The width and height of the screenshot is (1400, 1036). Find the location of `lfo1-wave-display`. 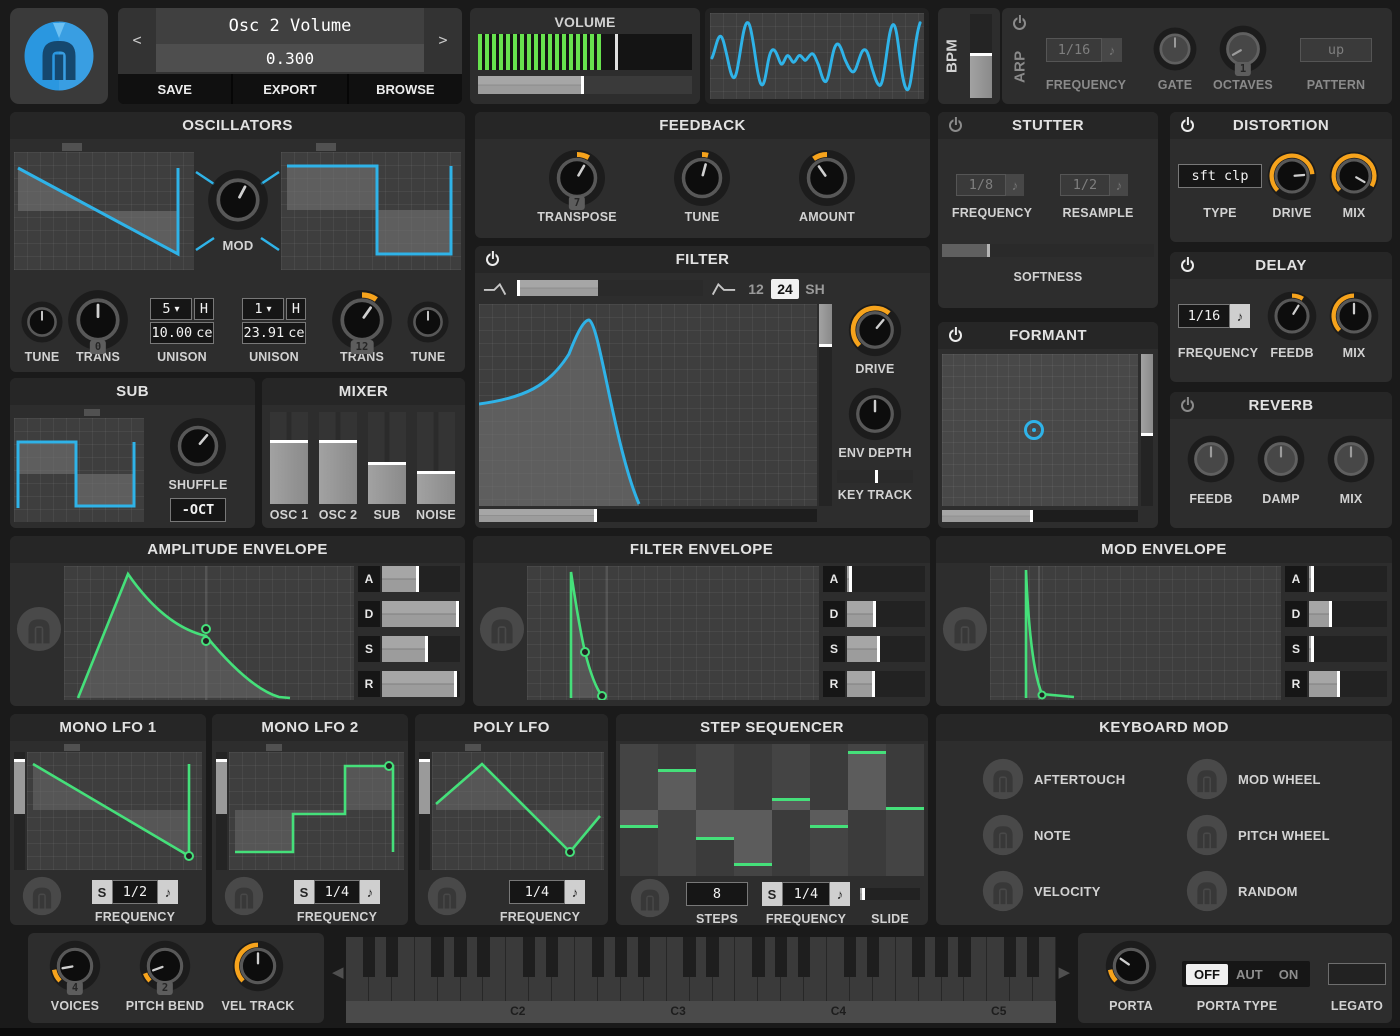

lfo1-wave-display is located at coordinates (114, 811).